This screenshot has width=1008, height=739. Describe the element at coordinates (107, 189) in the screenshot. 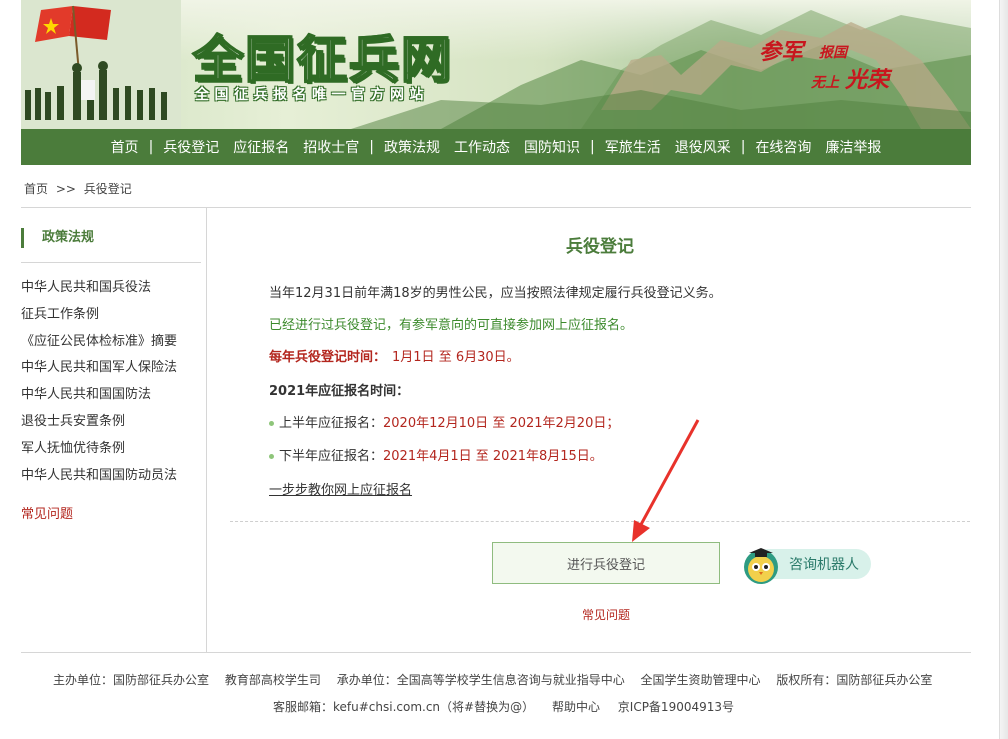

I see `breadcrumb-current: 兵役登记` at that location.